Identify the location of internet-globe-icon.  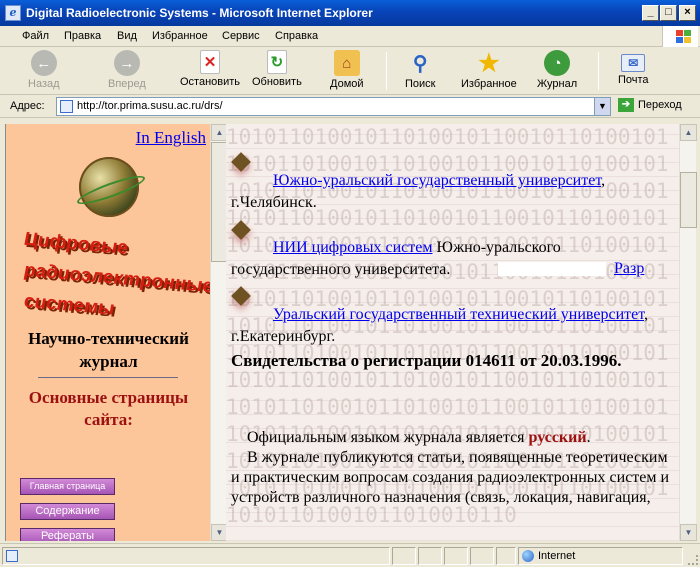
(528, 556).